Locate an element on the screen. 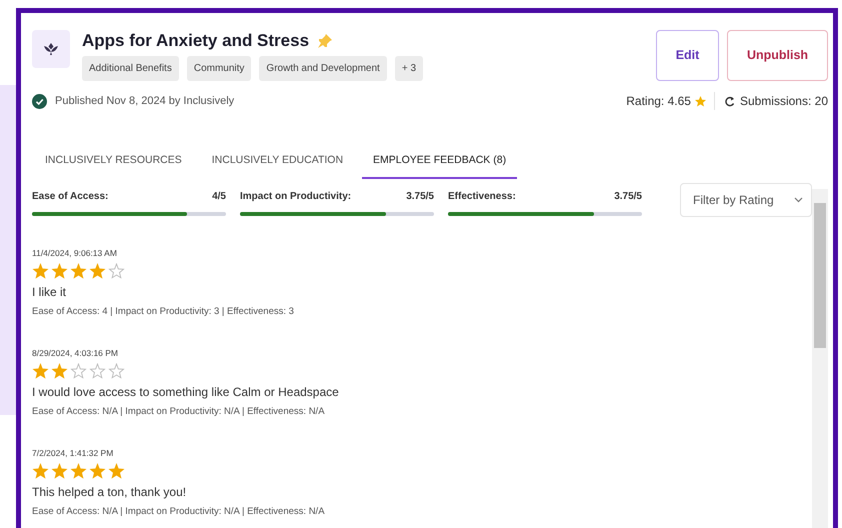 This screenshot has height=528, width=842. submissions-text: Submissions: 20 is located at coordinates (784, 101).